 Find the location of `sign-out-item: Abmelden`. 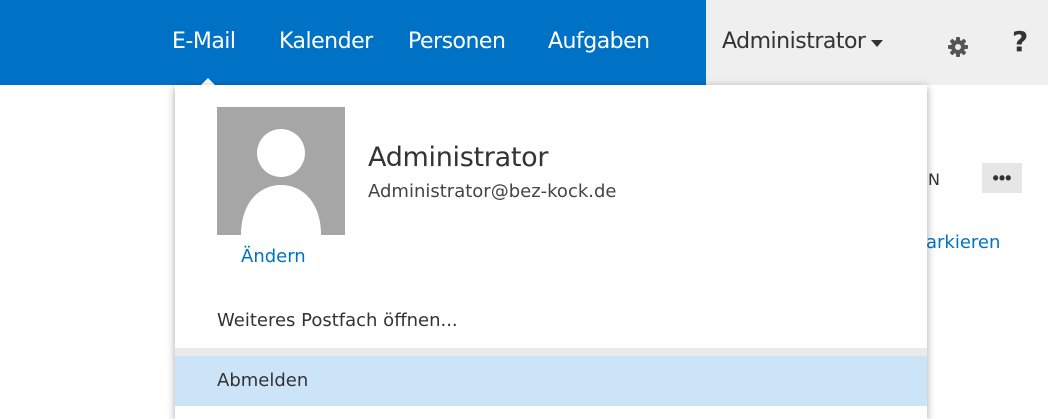

sign-out-item: Abmelden is located at coordinates (551, 381).